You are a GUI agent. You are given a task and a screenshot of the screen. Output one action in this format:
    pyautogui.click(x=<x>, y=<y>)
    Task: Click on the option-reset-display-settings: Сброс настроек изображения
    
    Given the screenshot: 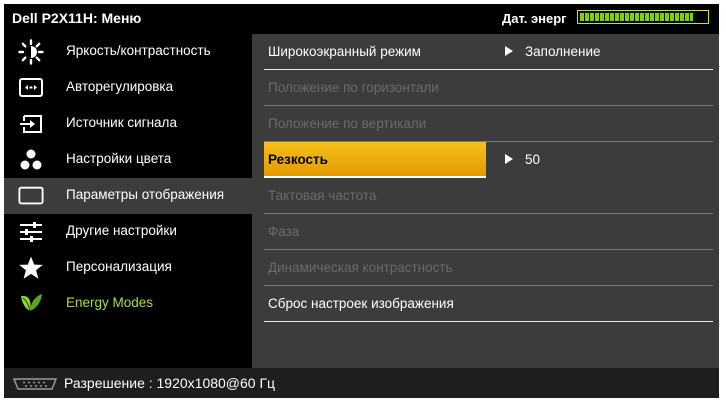 What is the action you would take?
    pyautogui.click(x=485, y=304)
    